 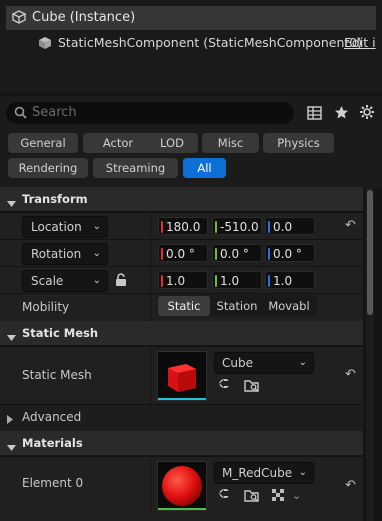 I want to click on collapse-arrow-icon, so click(x=11, y=203).